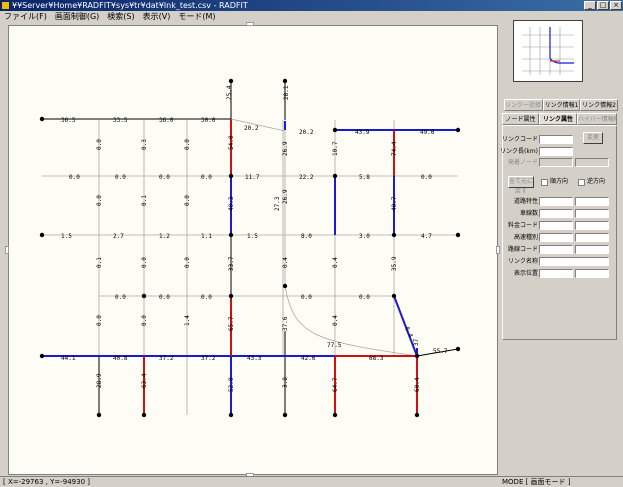 The height and width of the screenshot is (487, 623). I want to click on canvas-handle-top, so click(250, 24).